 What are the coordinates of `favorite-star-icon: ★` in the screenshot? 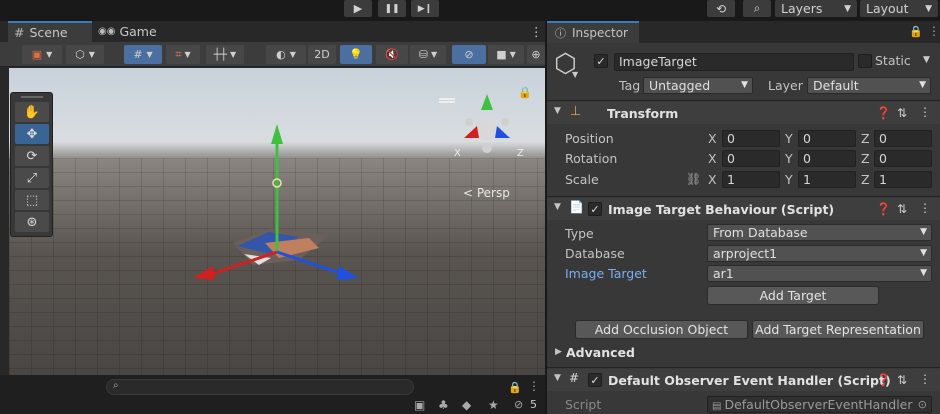 It's located at (493, 405).